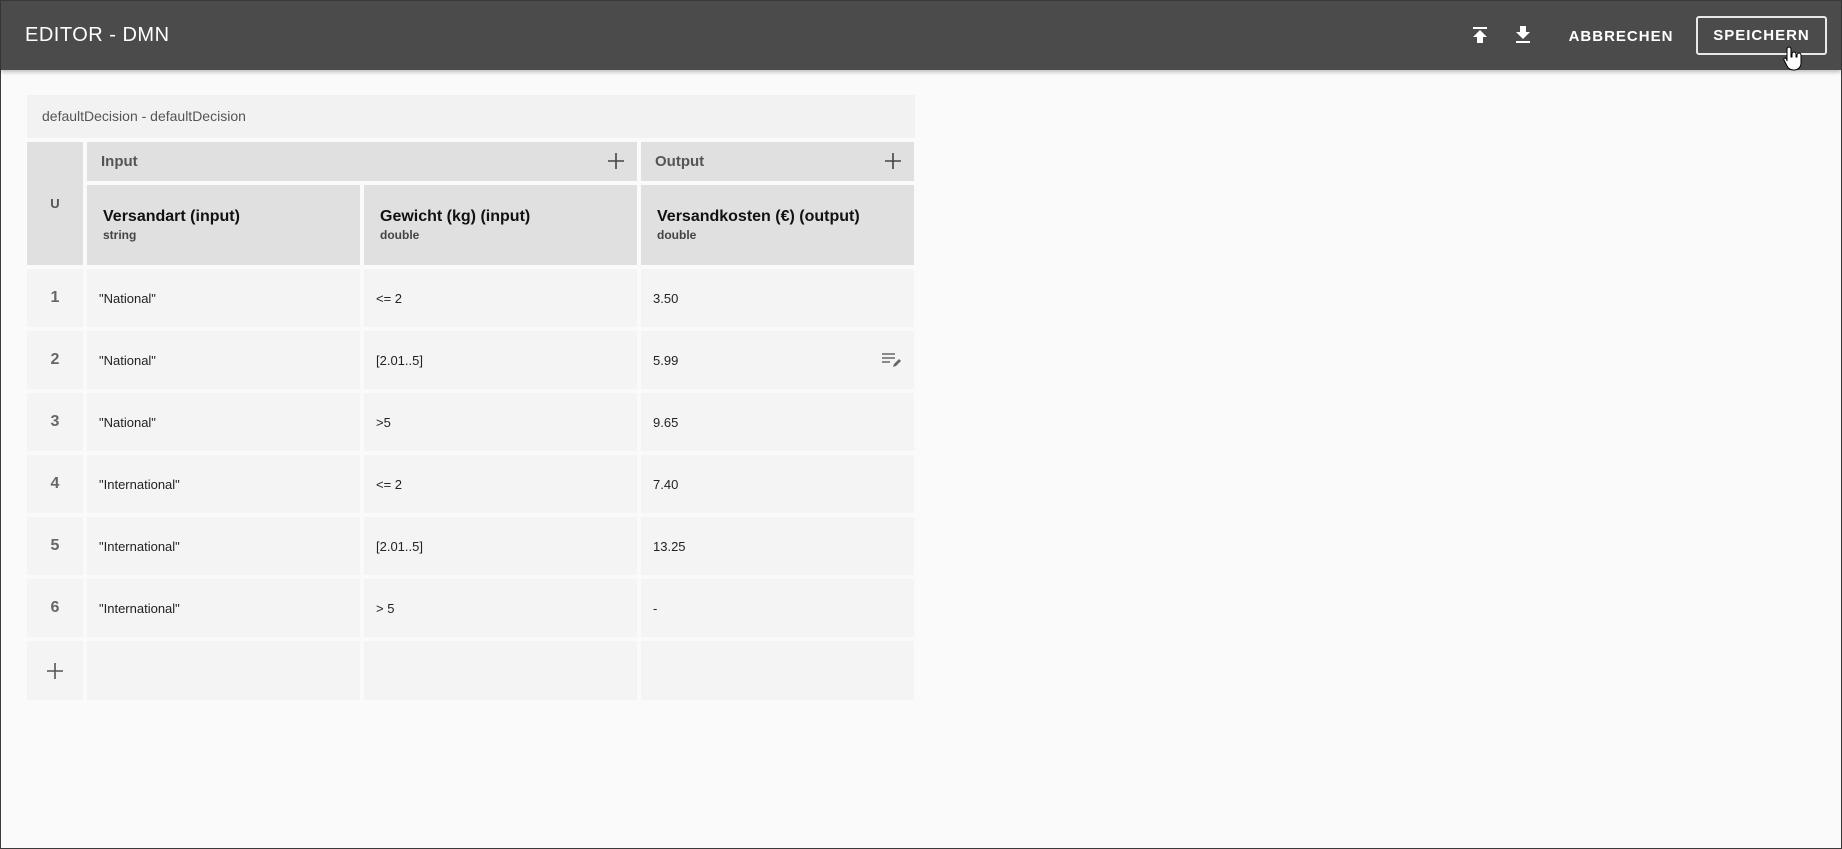 The width and height of the screenshot is (1842, 849). Describe the element at coordinates (119, 161) in the screenshot. I see `input-group-label: Input` at that location.